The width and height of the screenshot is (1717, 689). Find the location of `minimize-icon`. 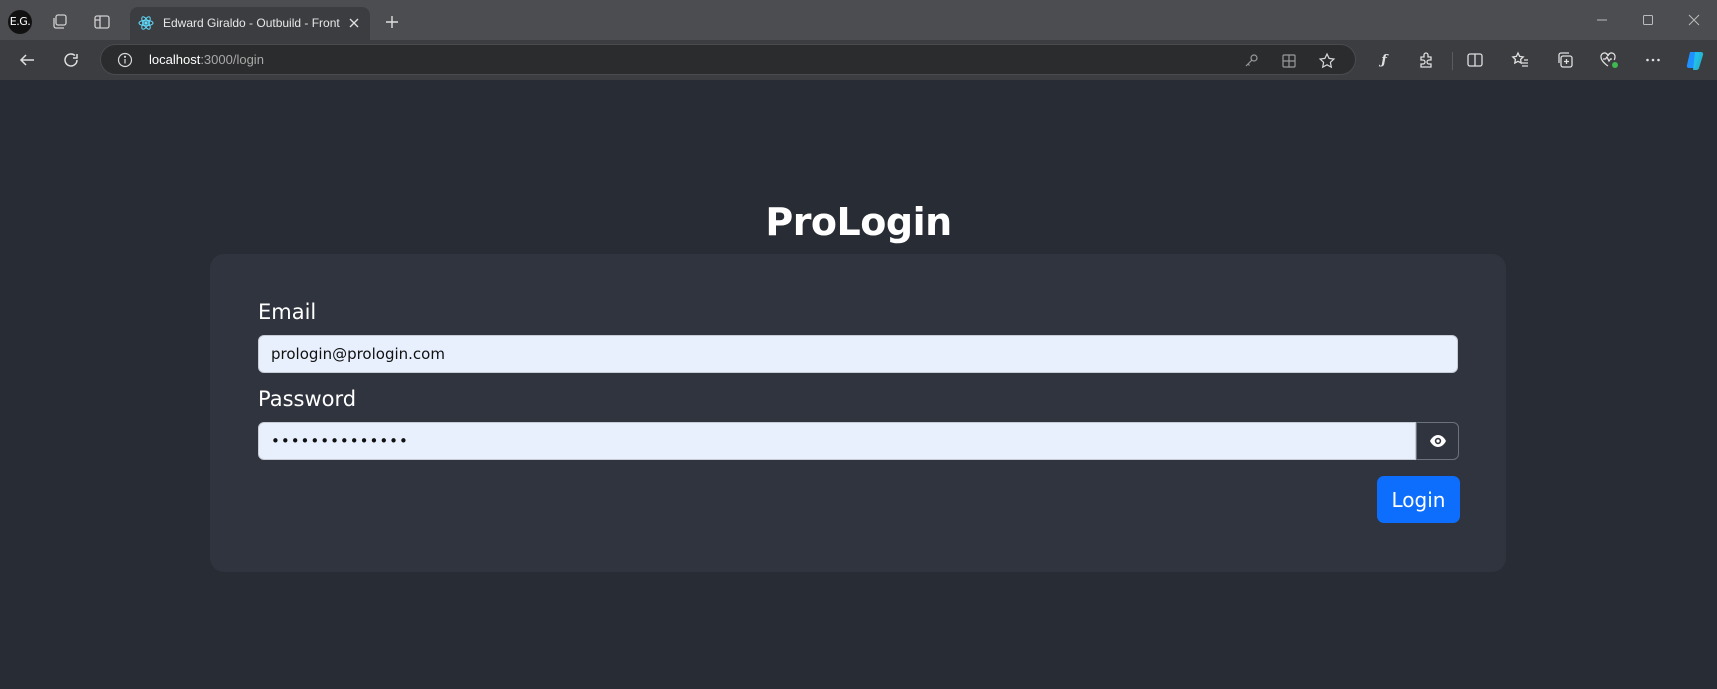

minimize-icon is located at coordinates (1602, 20).